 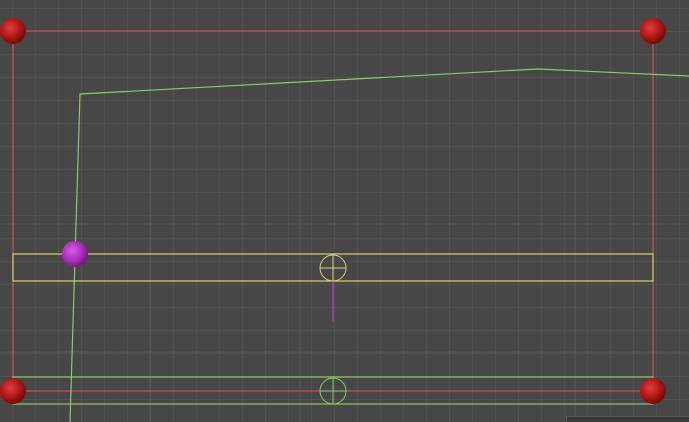 I want to click on selected-point-handle-icon, so click(x=75, y=254).